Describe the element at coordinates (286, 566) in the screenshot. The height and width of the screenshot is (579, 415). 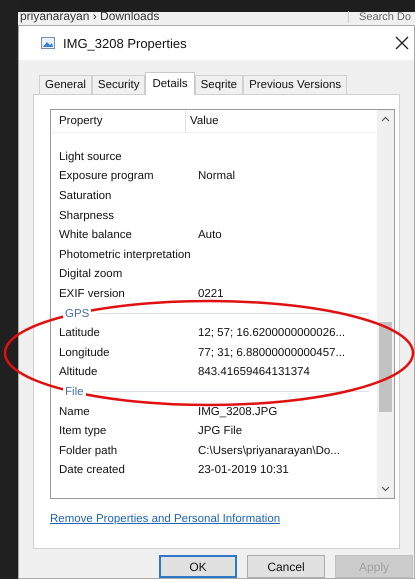
I see `dialog-button: Cancel` at that location.